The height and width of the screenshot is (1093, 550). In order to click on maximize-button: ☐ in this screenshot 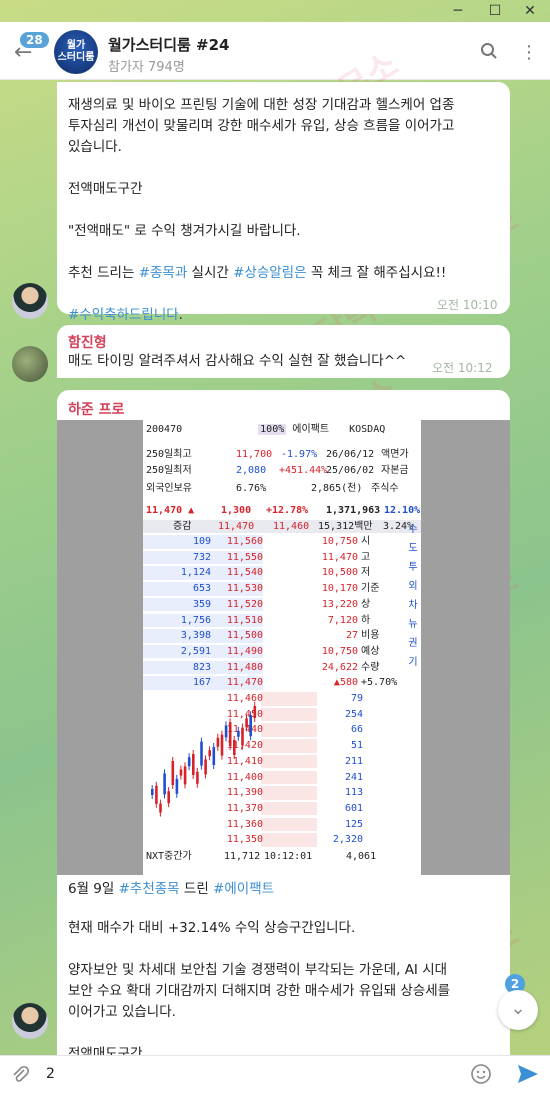, I will do `click(495, 11)`.